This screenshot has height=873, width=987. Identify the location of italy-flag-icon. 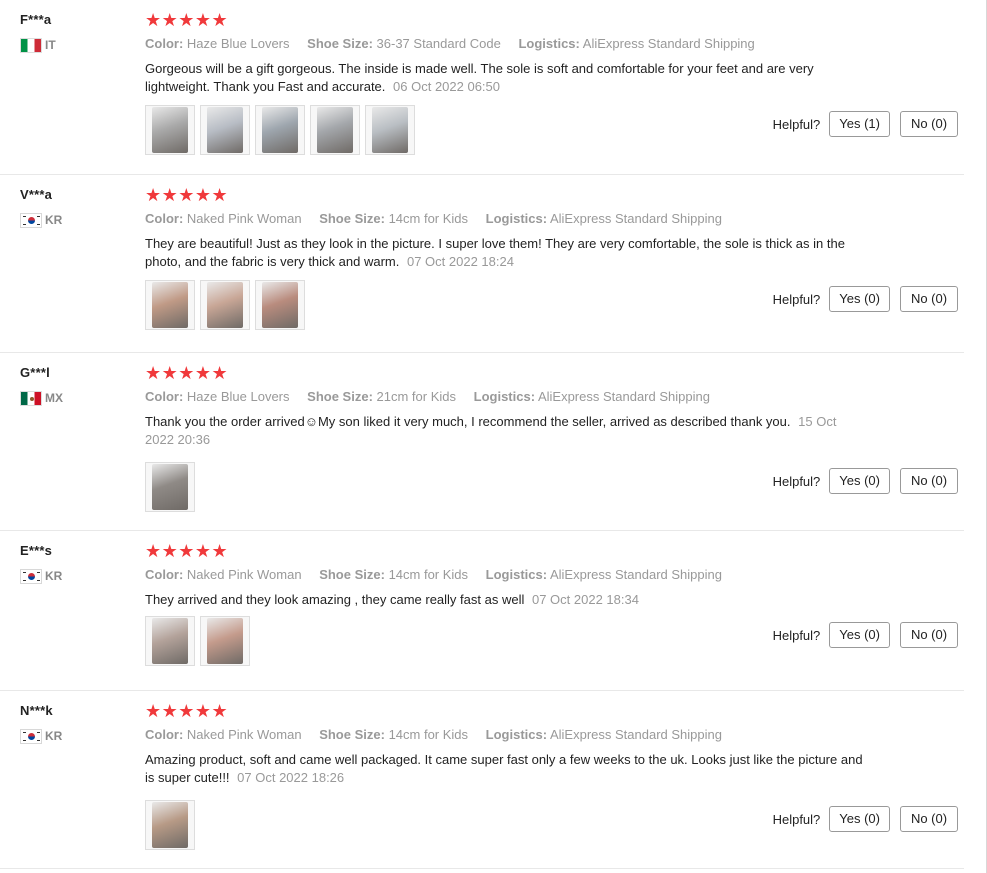
(31, 45).